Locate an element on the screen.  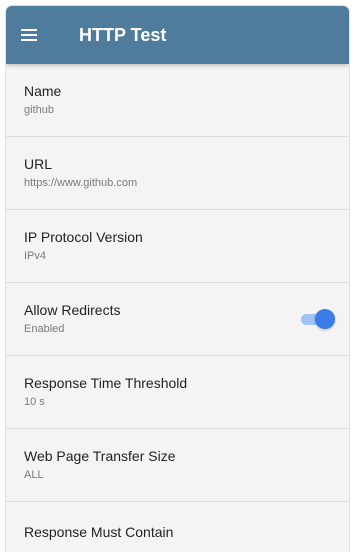
setting-value: github is located at coordinates (39, 110).